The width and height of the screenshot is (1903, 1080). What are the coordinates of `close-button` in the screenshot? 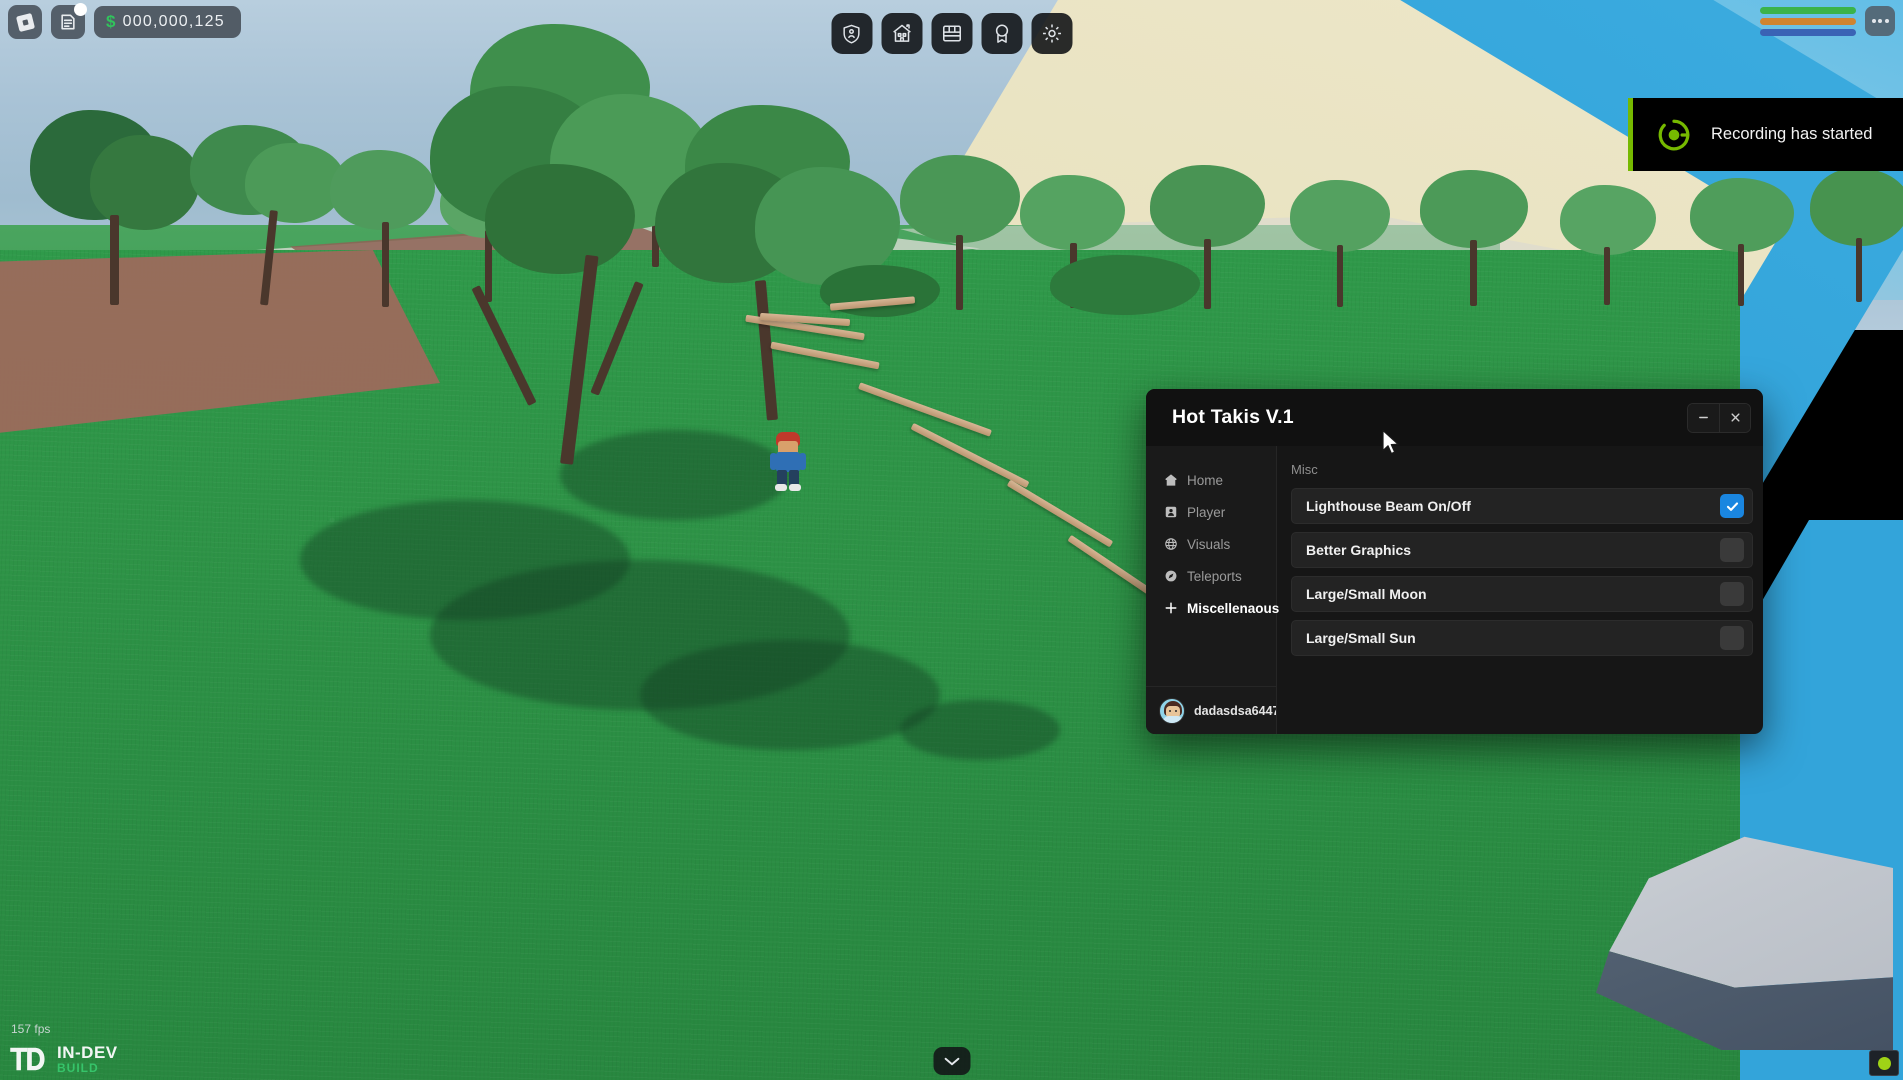 It's located at (1734, 417).